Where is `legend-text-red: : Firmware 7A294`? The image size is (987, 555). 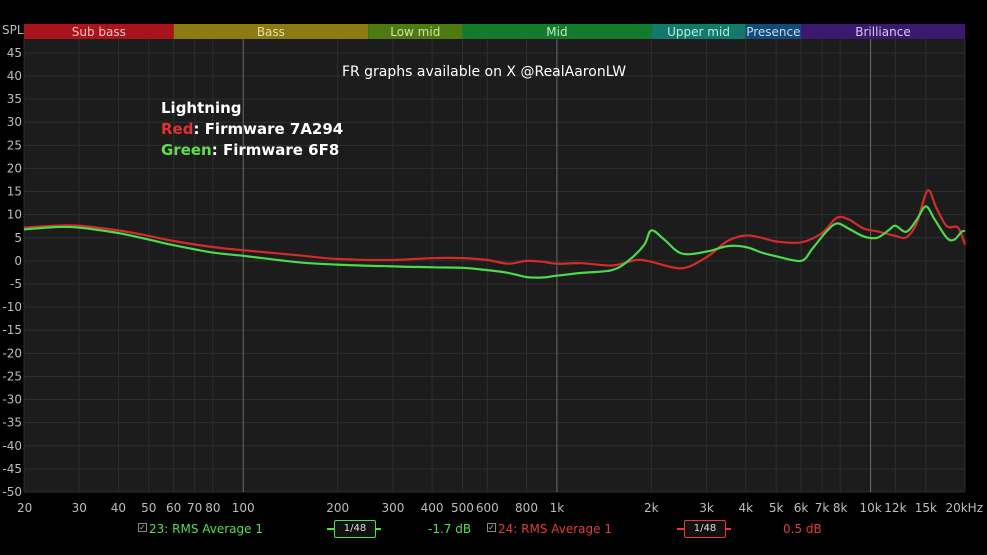
legend-text-red: : Firmware 7A294 is located at coordinates (268, 129).